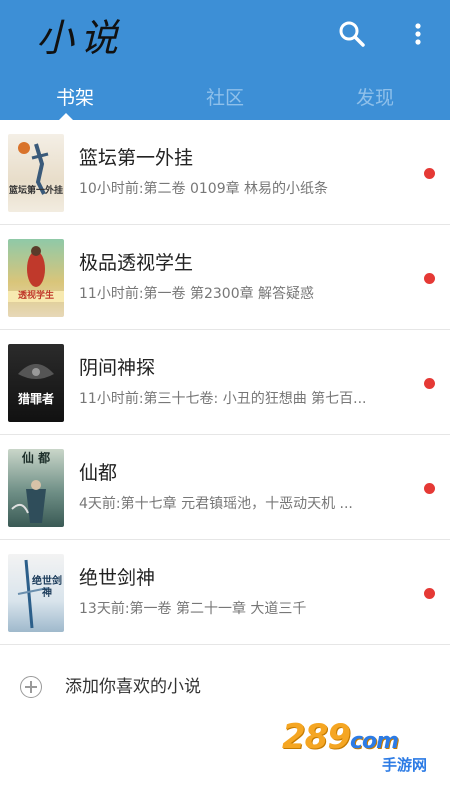 Image resolution: width=450 pixels, height=800 pixels. Describe the element at coordinates (340, 737) in the screenshot. I see `watermark-brand: 289com` at that location.